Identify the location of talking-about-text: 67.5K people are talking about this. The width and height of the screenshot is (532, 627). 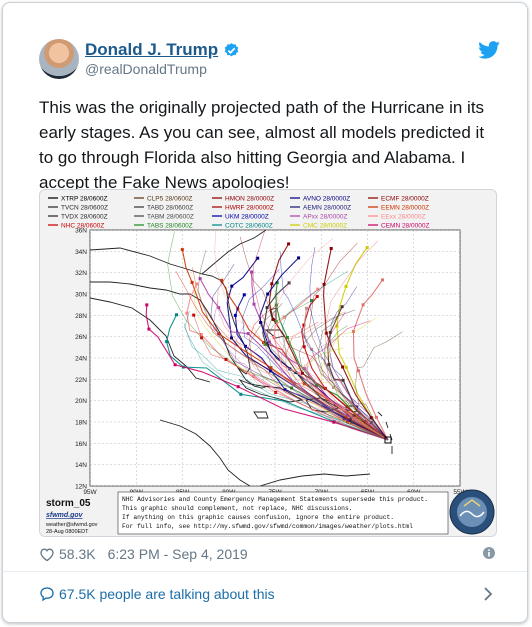
(167, 594).